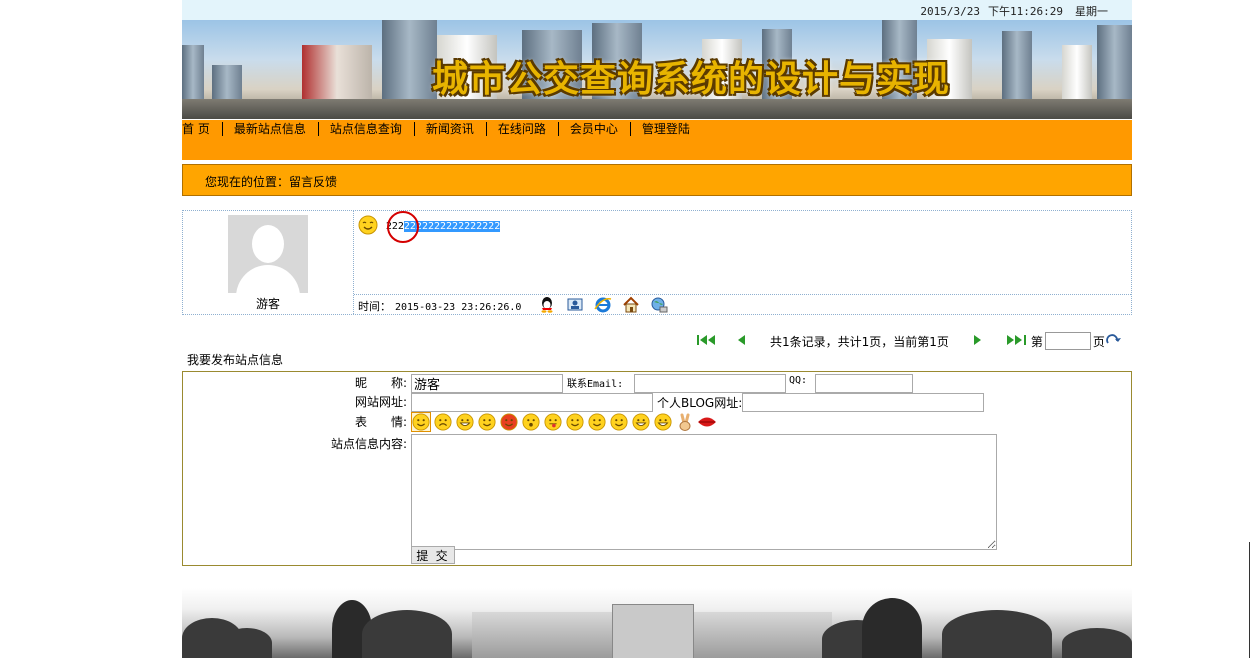  Describe the element at coordinates (700, 403) in the screenshot. I see `blog-label: 个人BLOG网址:` at that location.